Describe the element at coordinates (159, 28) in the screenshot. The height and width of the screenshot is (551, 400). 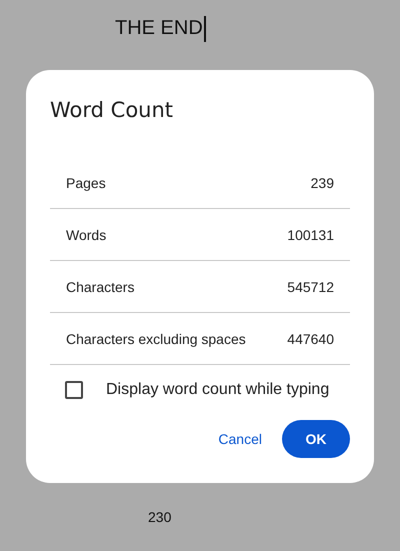
I see `document-text: THE END` at that location.